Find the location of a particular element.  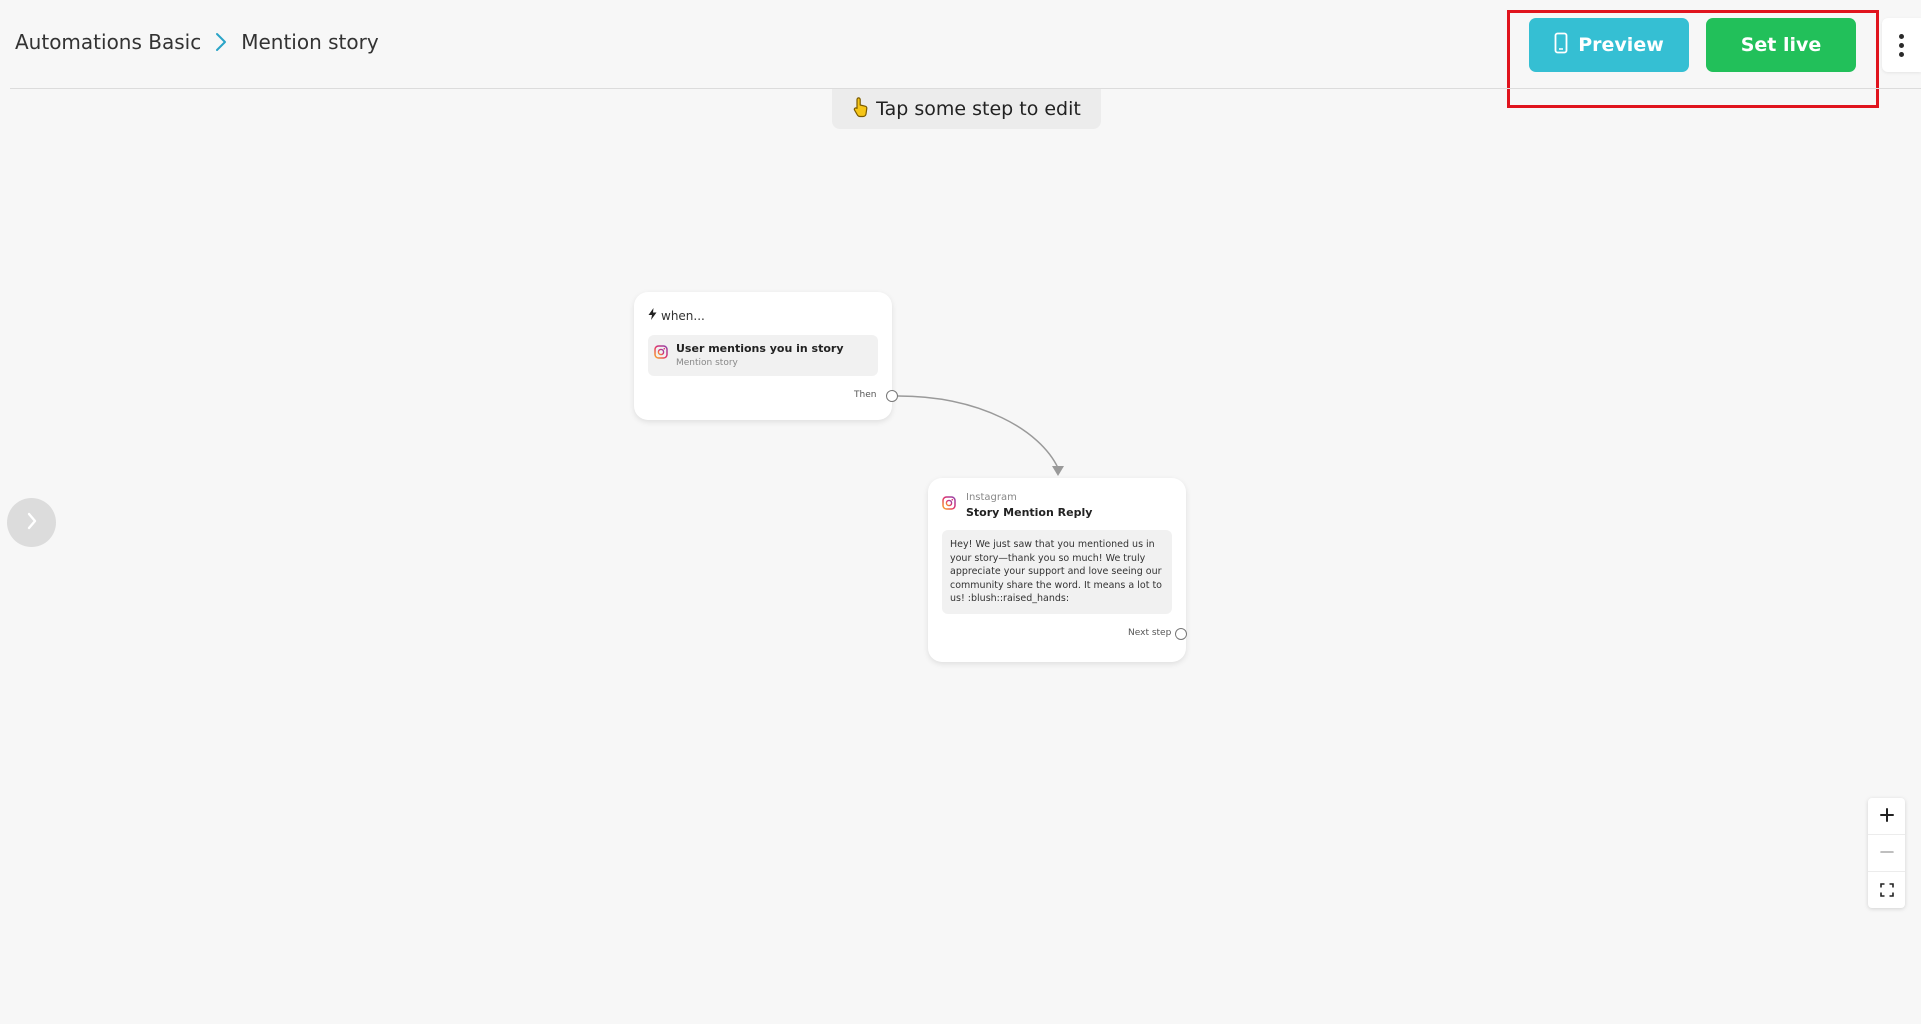

more-vertical-icon is located at coordinates (1901, 36).